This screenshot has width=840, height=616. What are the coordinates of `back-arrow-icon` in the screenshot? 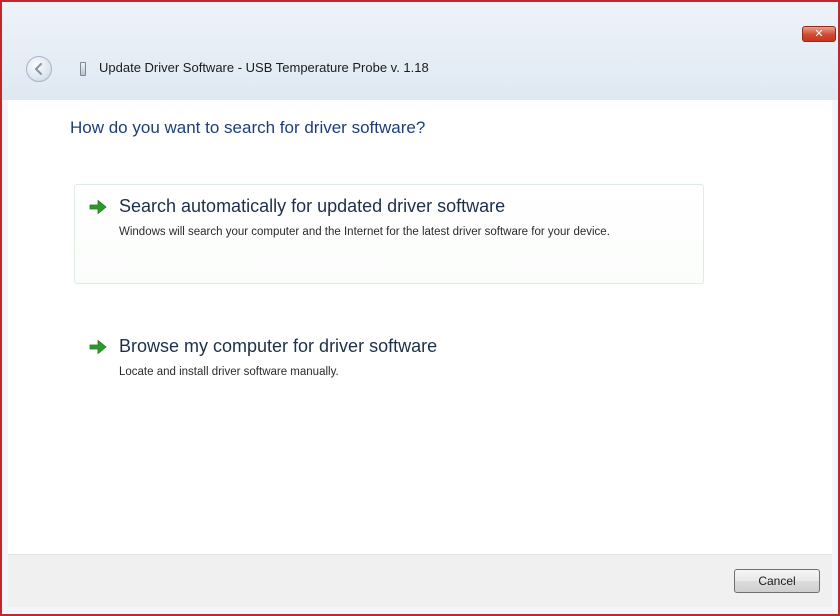 It's located at (38, 69).